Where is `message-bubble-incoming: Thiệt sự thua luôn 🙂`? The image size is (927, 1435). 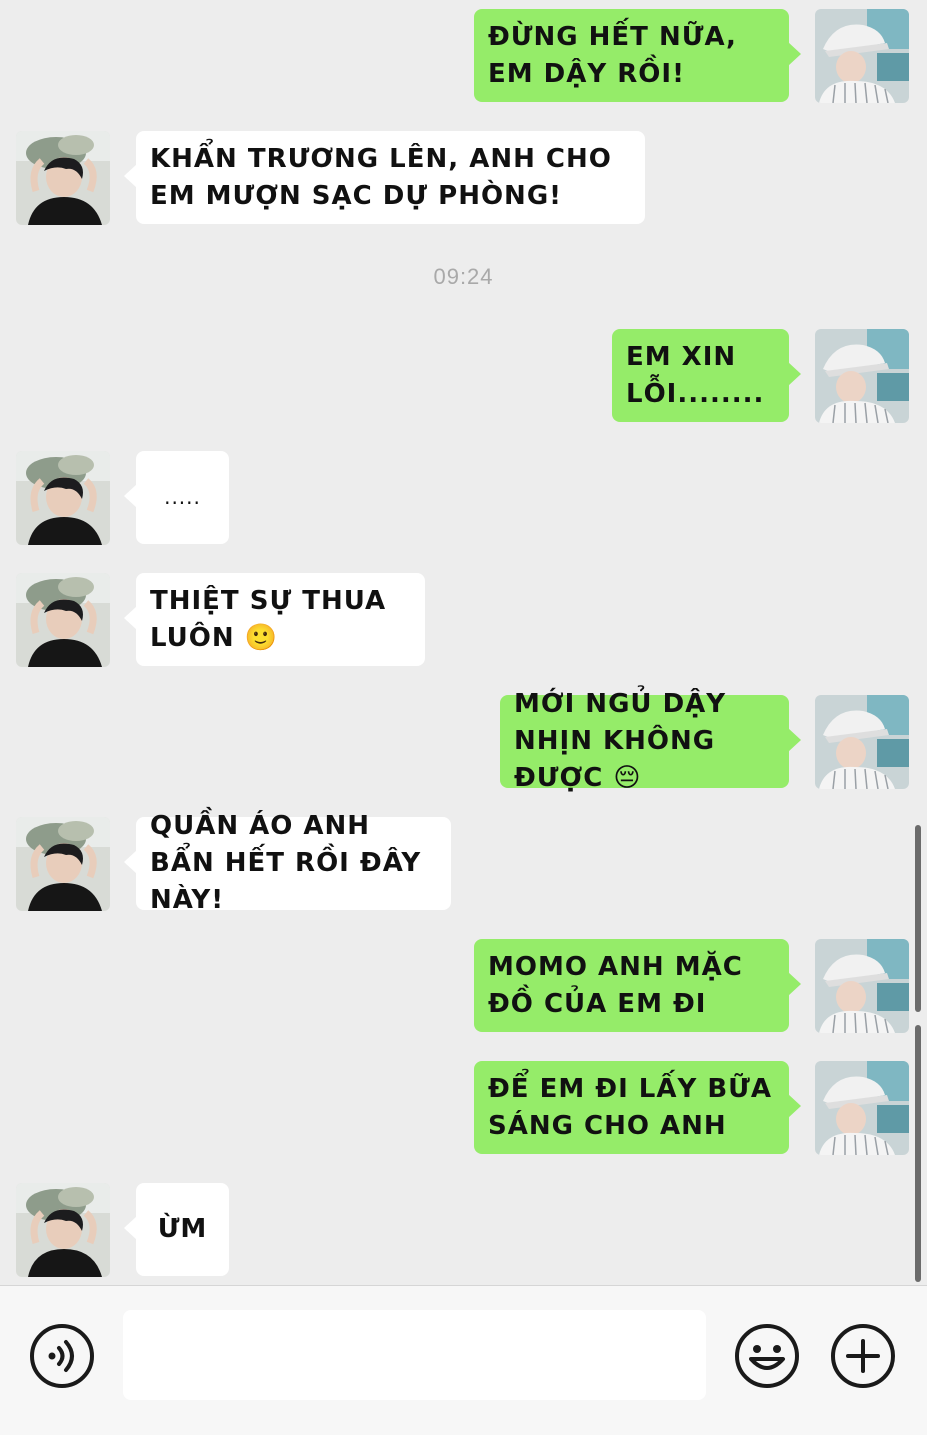
message-bubble-incoming: Thiệt sự thua luôn 🙂 is located at coordinates (274, 619).